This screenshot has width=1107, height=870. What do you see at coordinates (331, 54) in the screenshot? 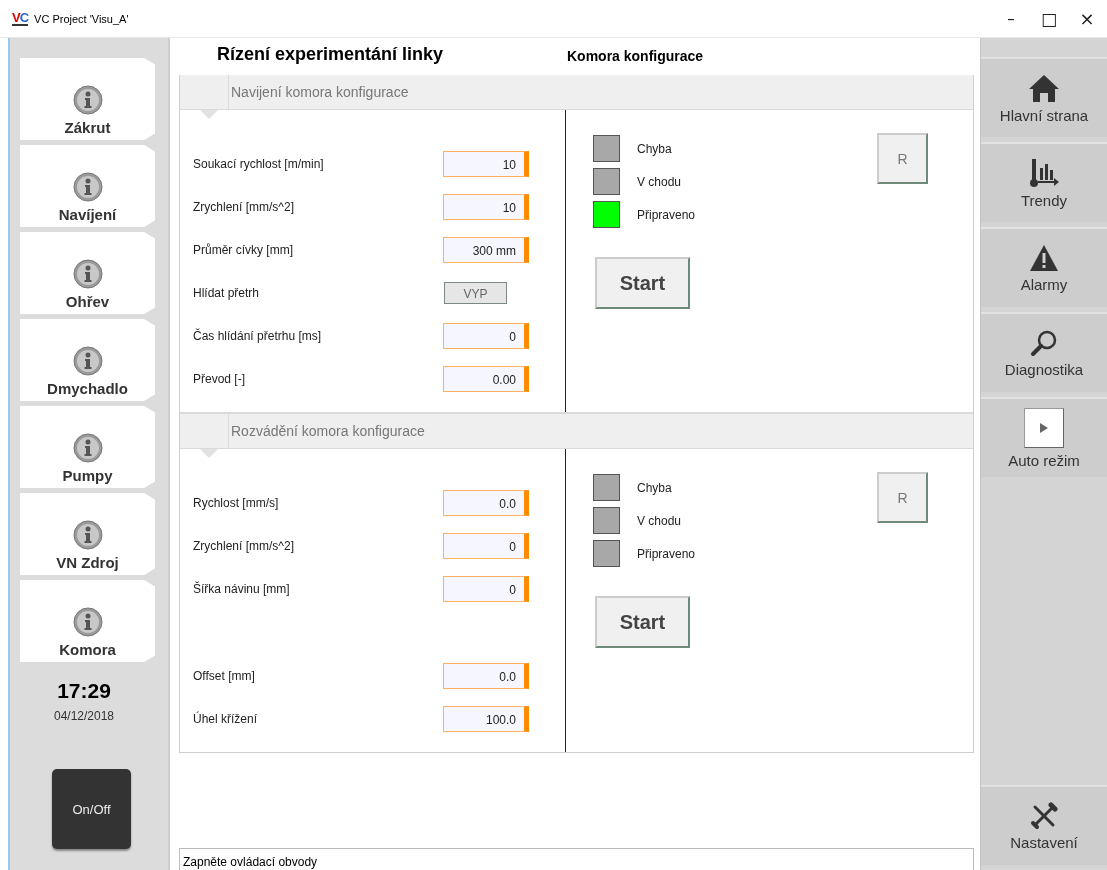
I see `page-title: Rízení experimentání linky` at bounding box center [331, 54].